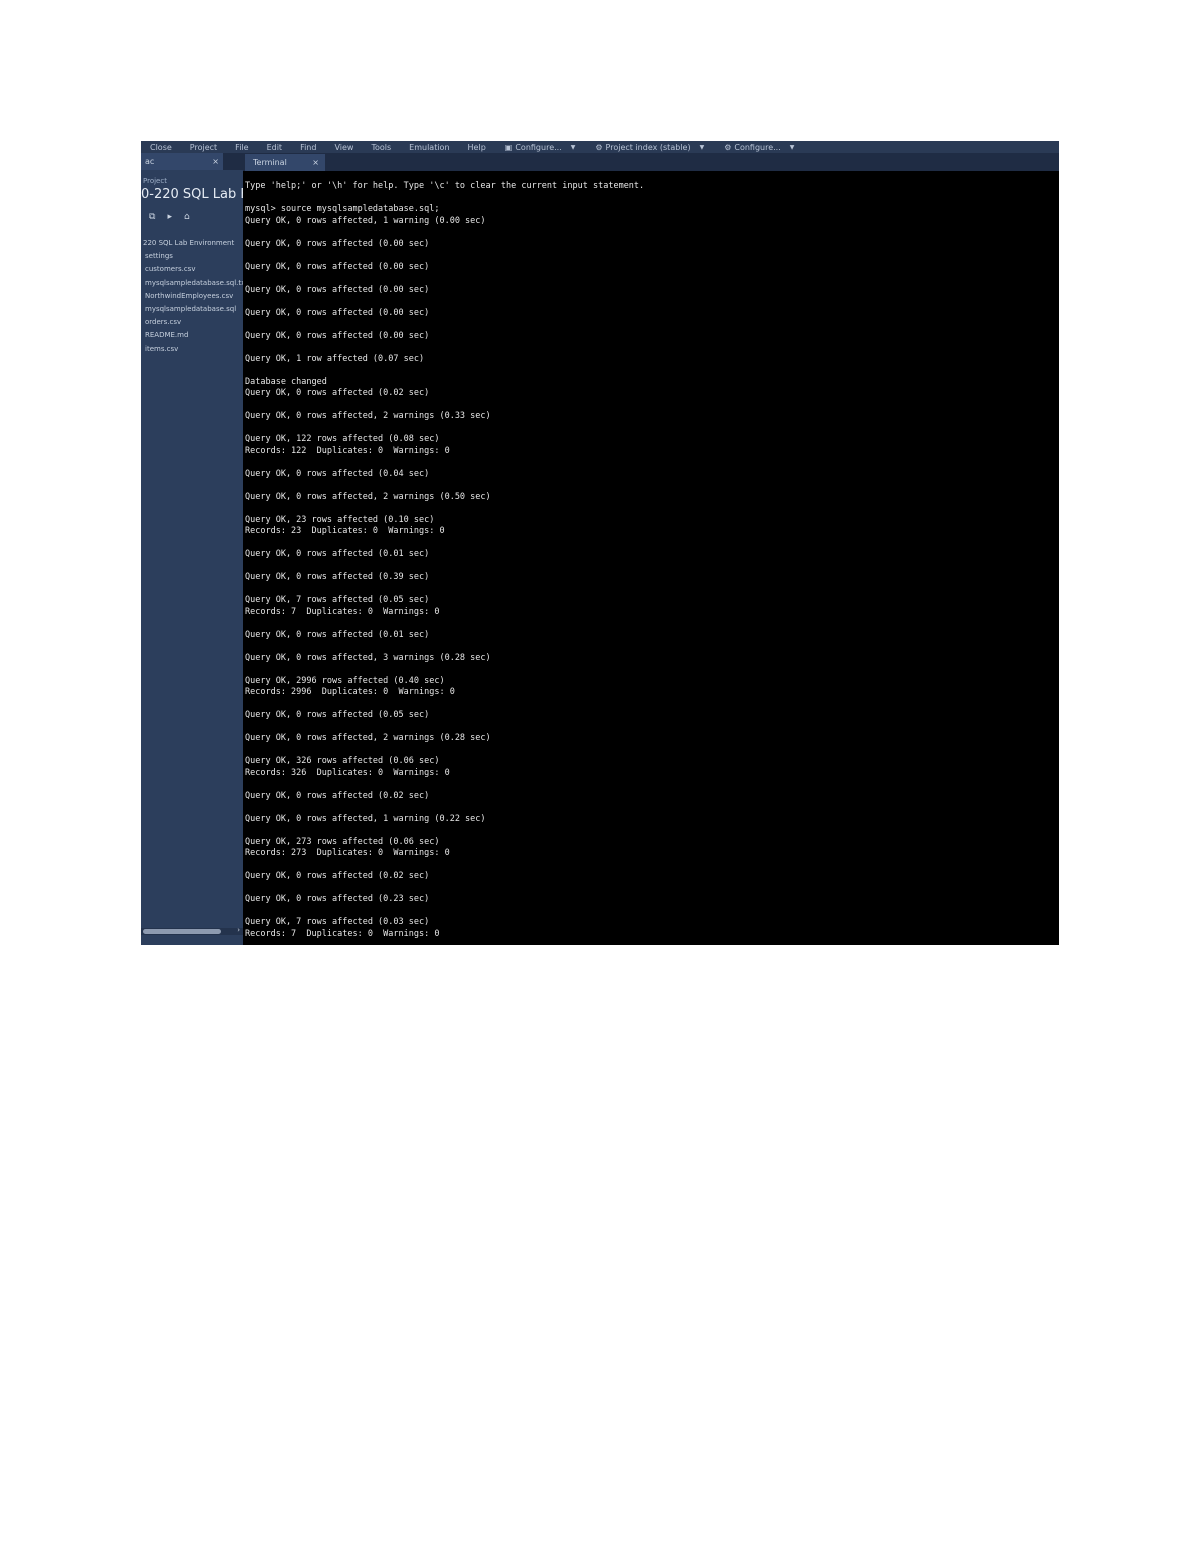  I want to click on terminal-line: Query OK, 122 rows affected (0.08 sec), so click(342, 439).